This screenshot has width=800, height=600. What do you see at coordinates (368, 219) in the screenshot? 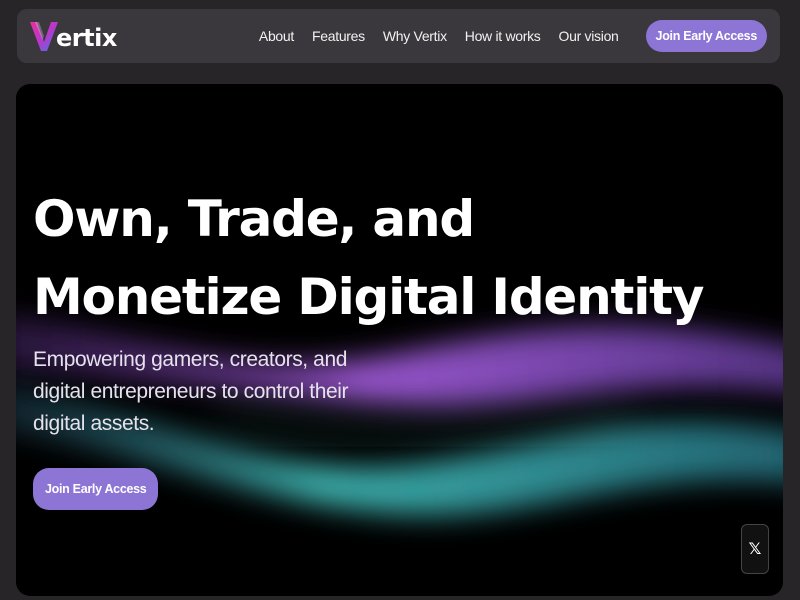
I see `hero-title-line-1: Own, Trade, and` at bounding box center [368, 219].